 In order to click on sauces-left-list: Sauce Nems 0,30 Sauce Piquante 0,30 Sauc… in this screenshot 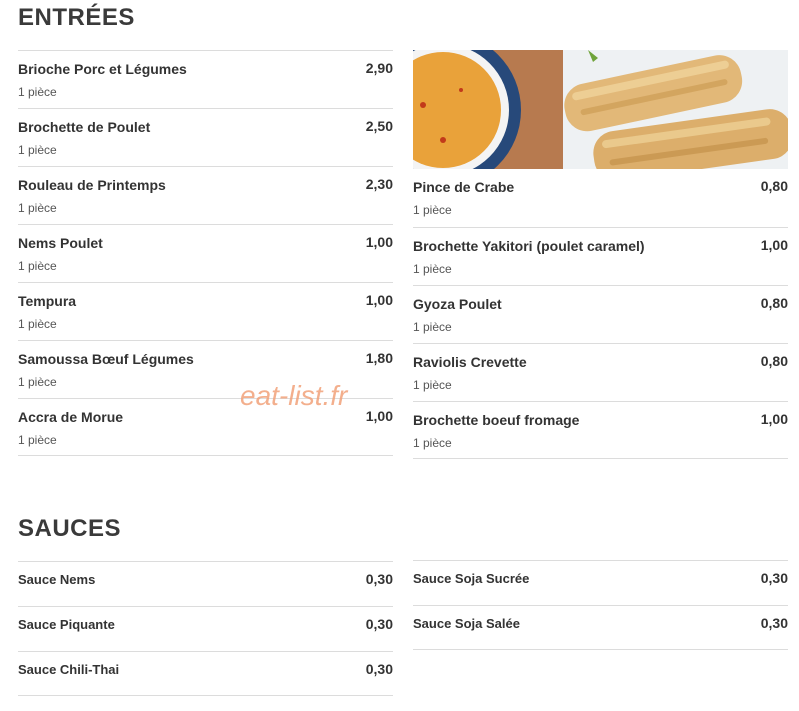, I will do `click(205, 628)`.